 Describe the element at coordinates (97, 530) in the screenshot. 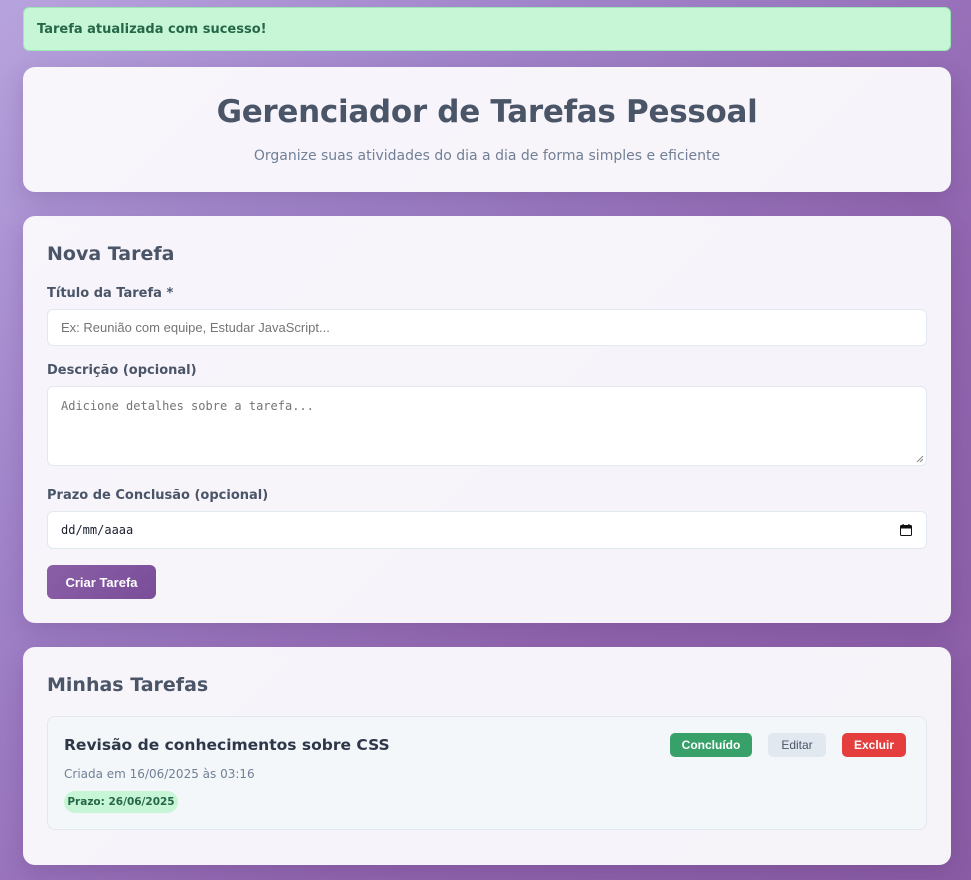

I see `task-deadline-value: dd/mm/aaaa` at that location.